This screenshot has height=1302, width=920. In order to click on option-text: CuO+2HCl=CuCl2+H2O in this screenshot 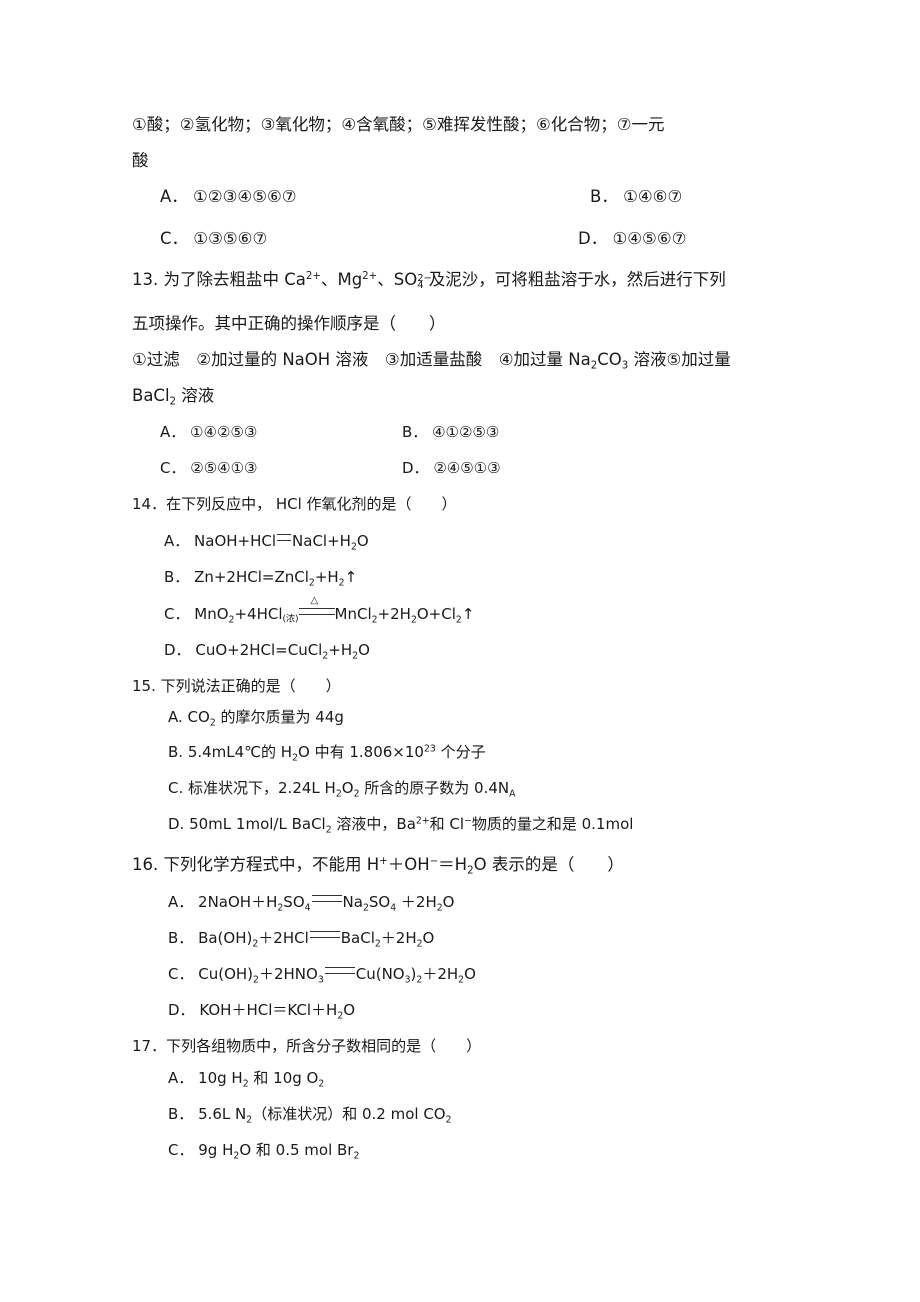, I will do `click(282, 650)`.